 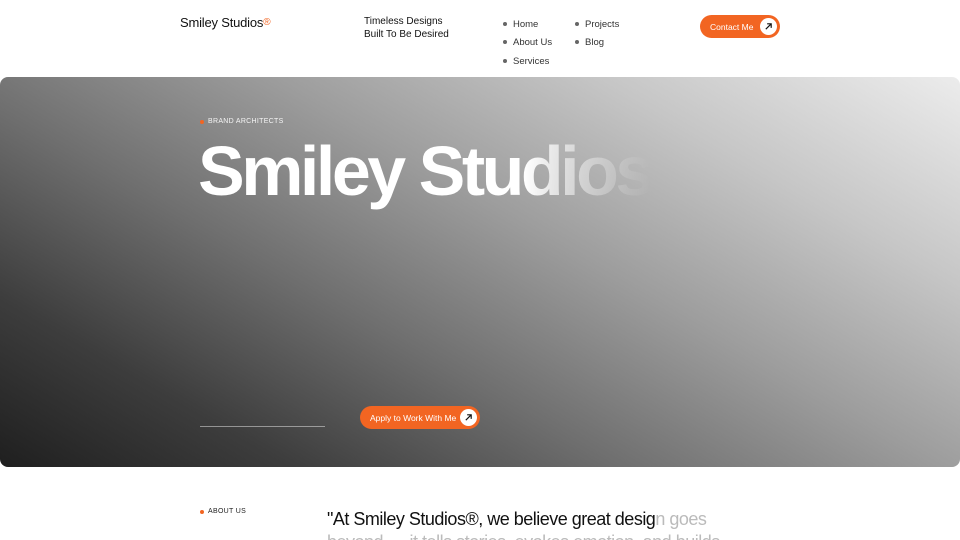 I want to click on nav-item-label: About Us, so click(x=533, y=42).